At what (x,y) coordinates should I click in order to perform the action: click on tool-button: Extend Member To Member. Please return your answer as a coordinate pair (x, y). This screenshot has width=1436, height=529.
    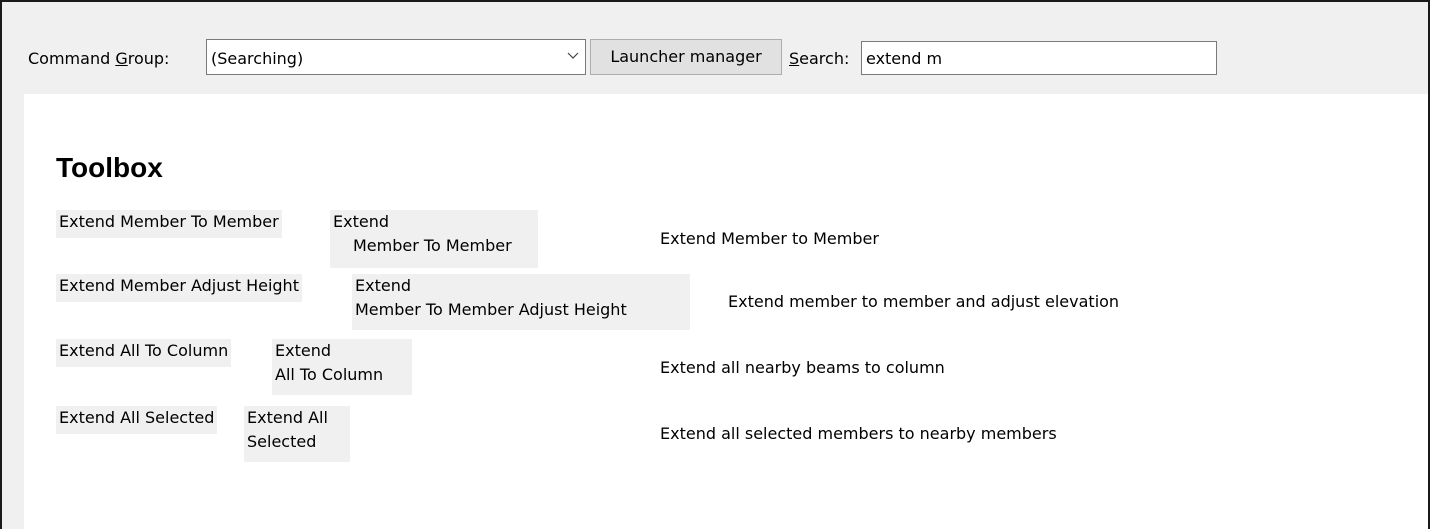
    Looking at the image, I should click on (434, 239).